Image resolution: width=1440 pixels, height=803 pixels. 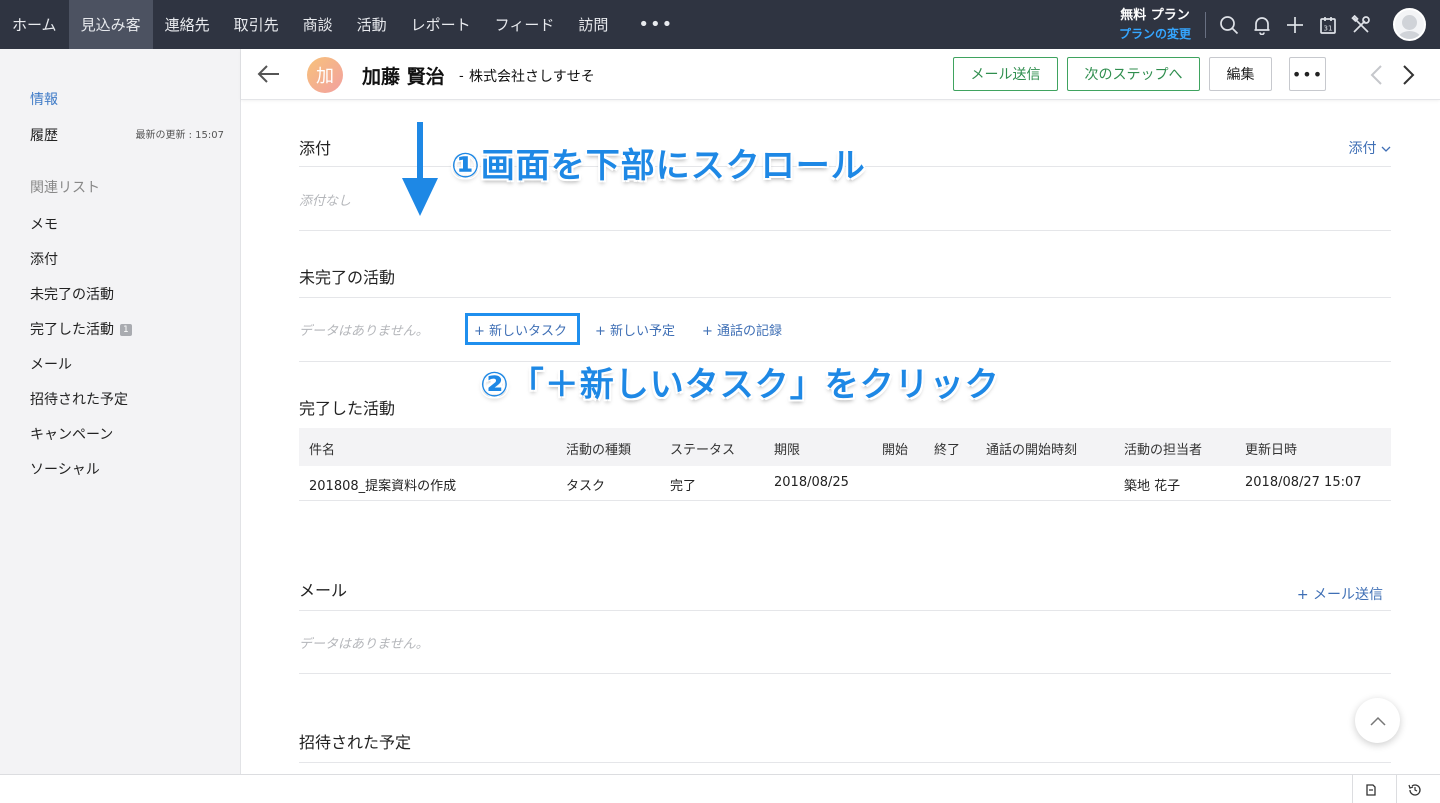 I want to click on nav-deals: 商談, so click(x=318, y=24).